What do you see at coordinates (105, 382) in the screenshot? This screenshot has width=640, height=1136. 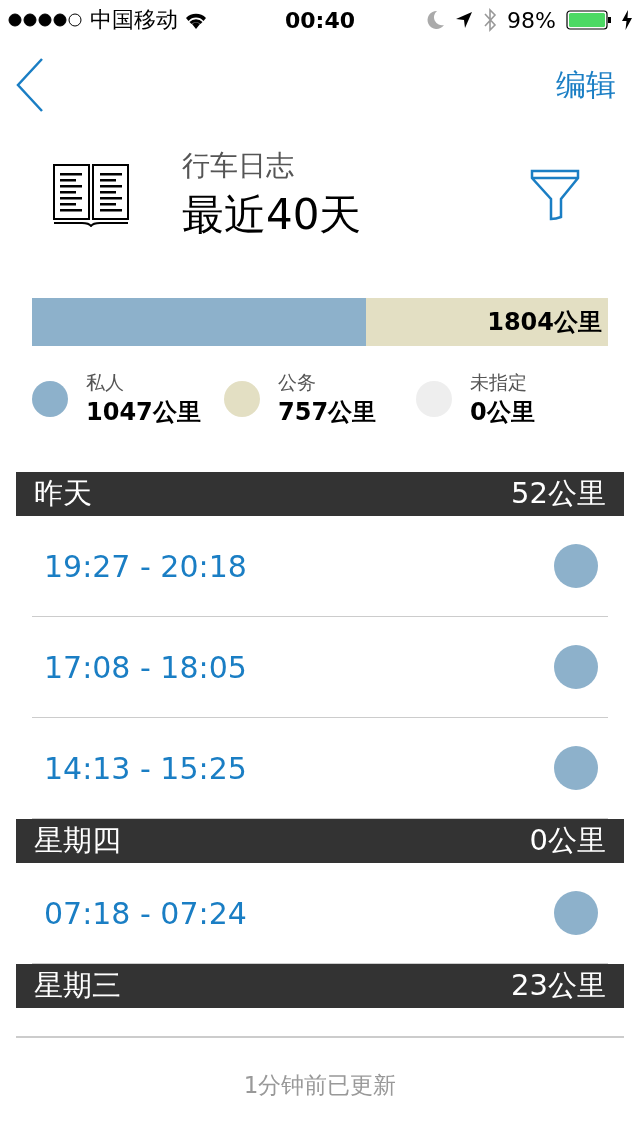 I see `legend-label: 私人` at bounding box center [105, 382].